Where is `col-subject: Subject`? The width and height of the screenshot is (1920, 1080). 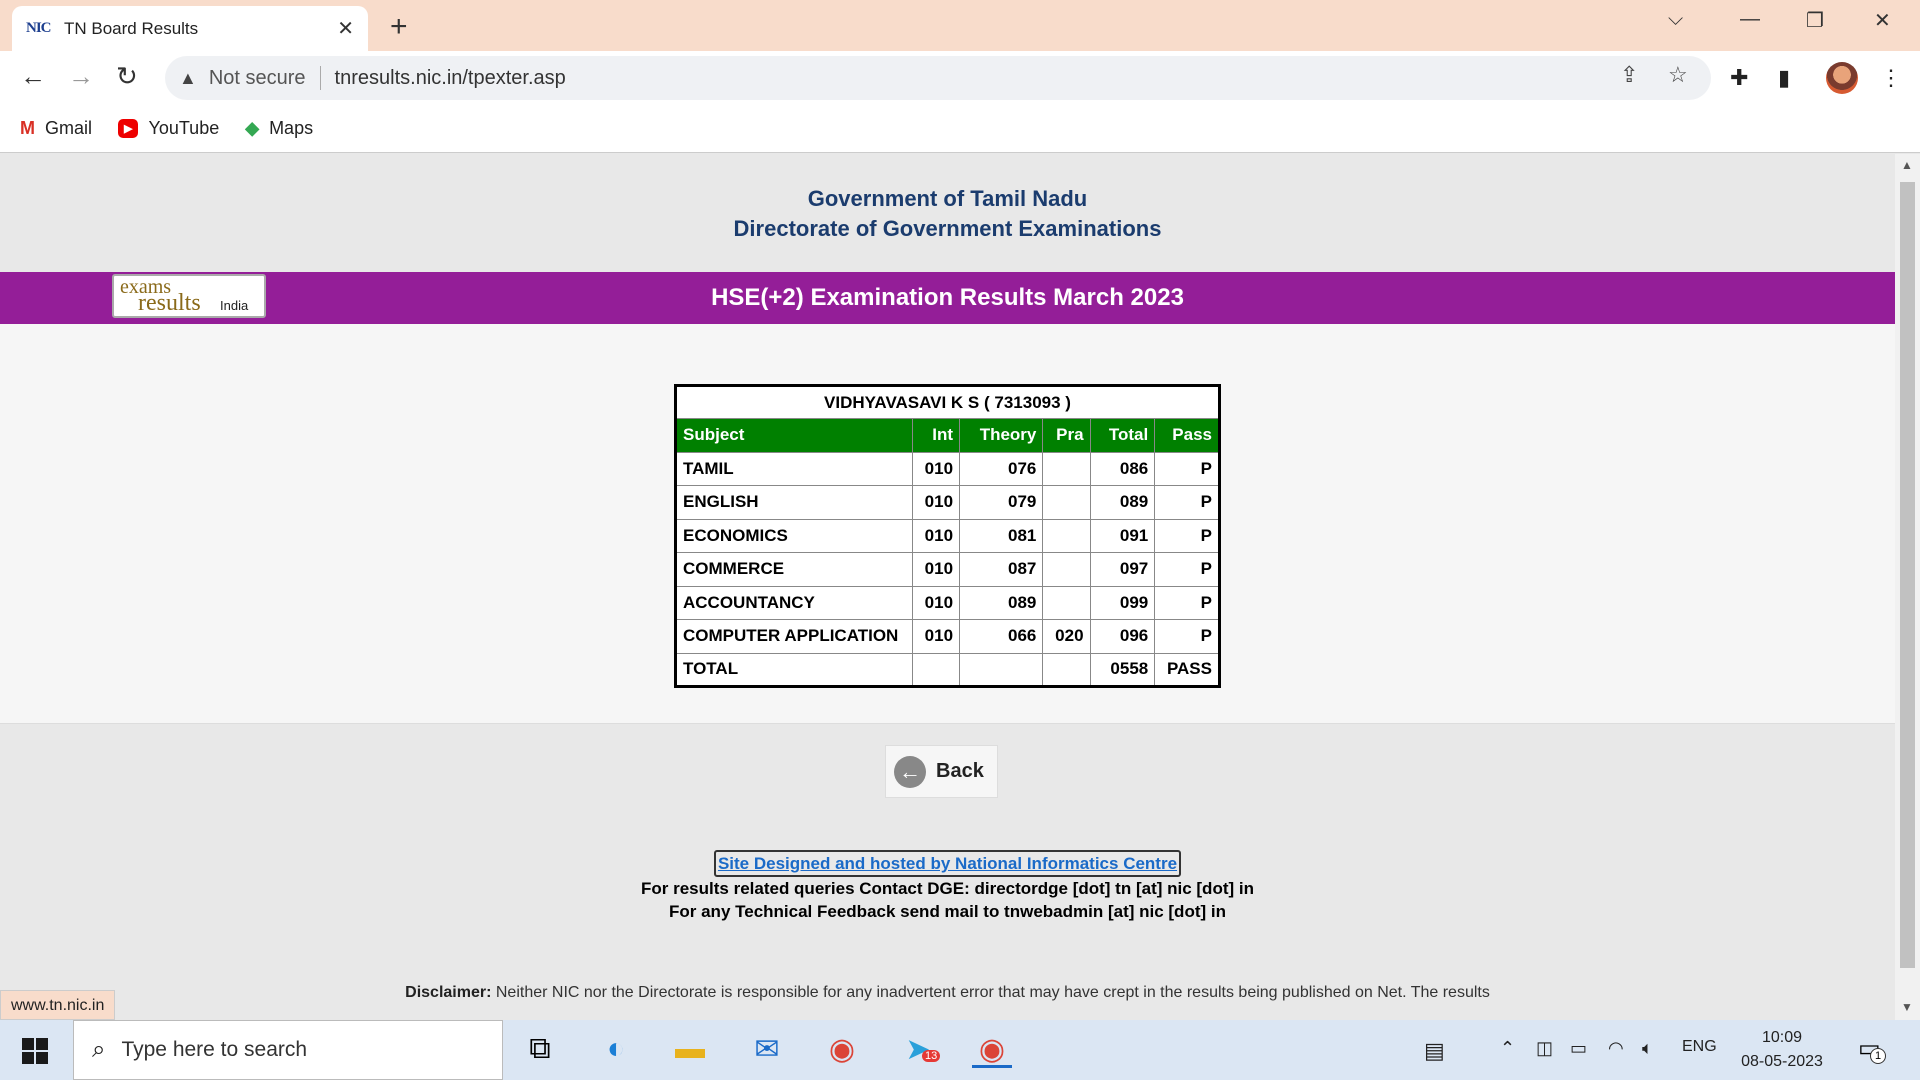
col-subject: Subject is located at coordinates (794, 435).